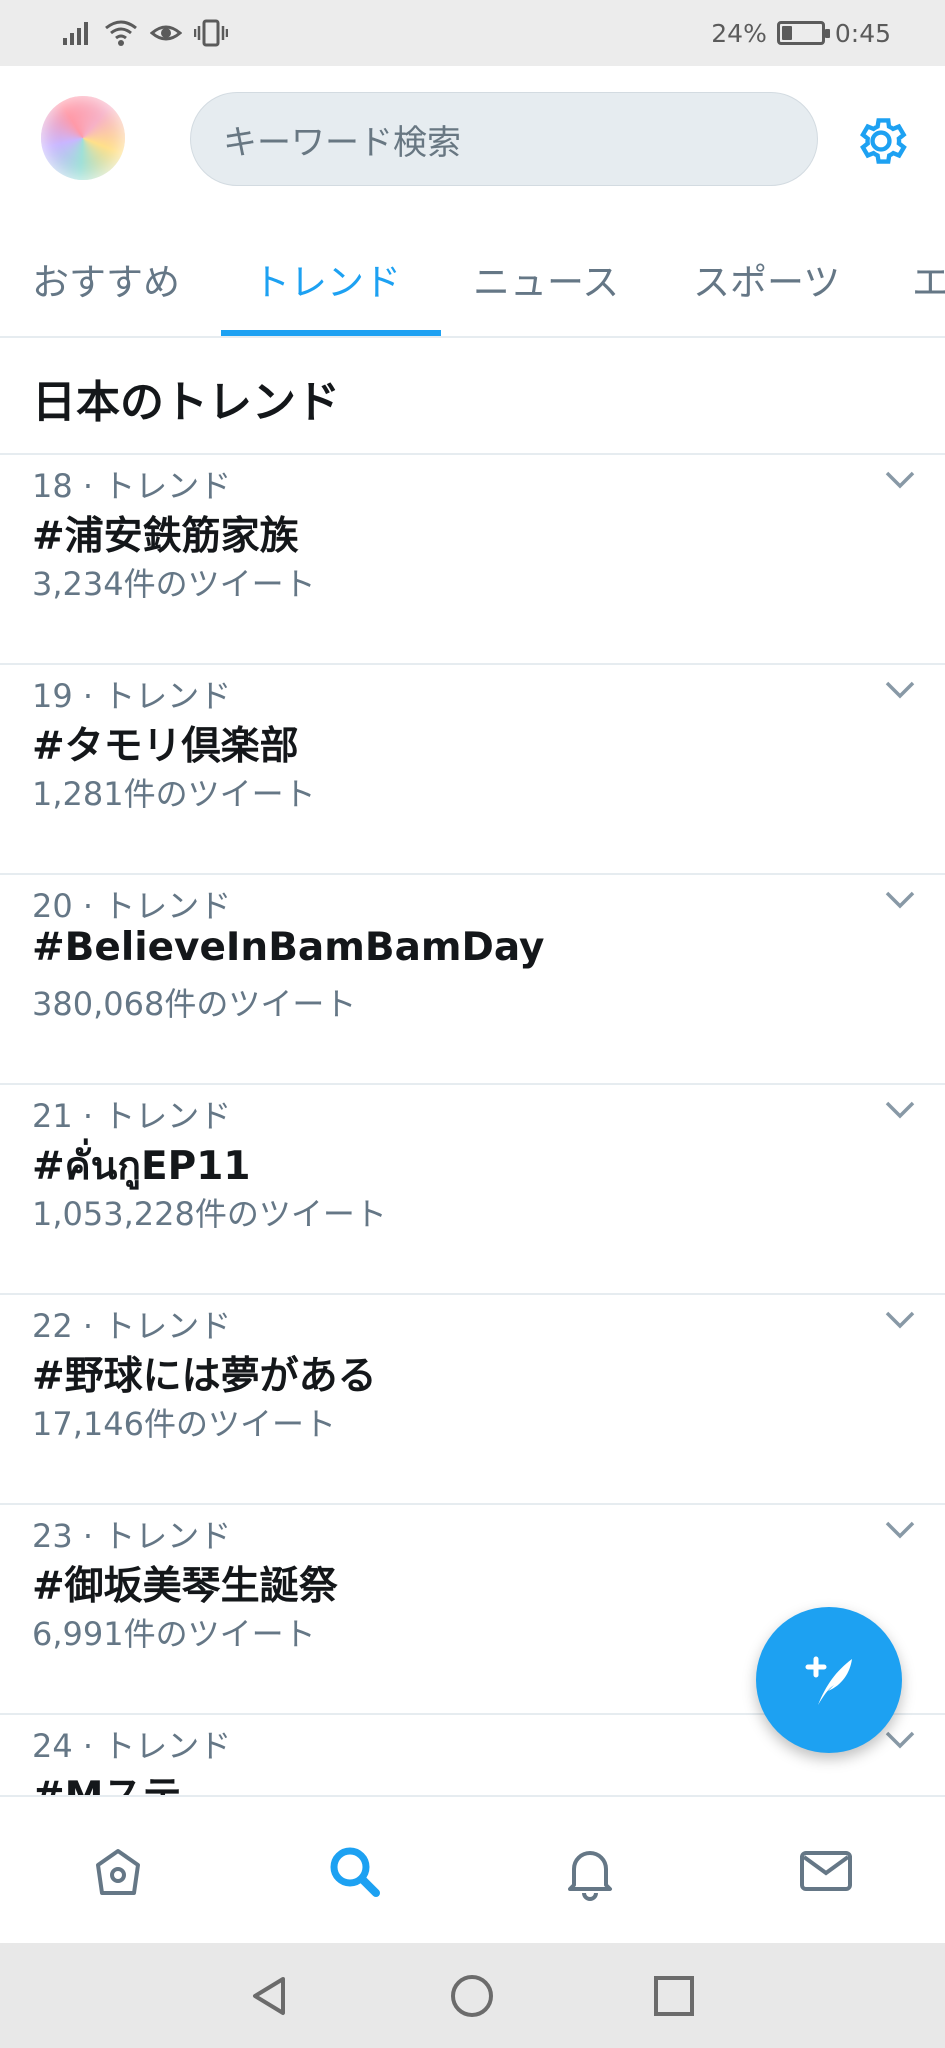 The width and height of the screenshot is (945, 2048). What do you see at coordinates (209, 1214) in the screenshot?
I see `trend-tweet-count: 1,053,228件のツイート` at bounding box center [209, 1214].